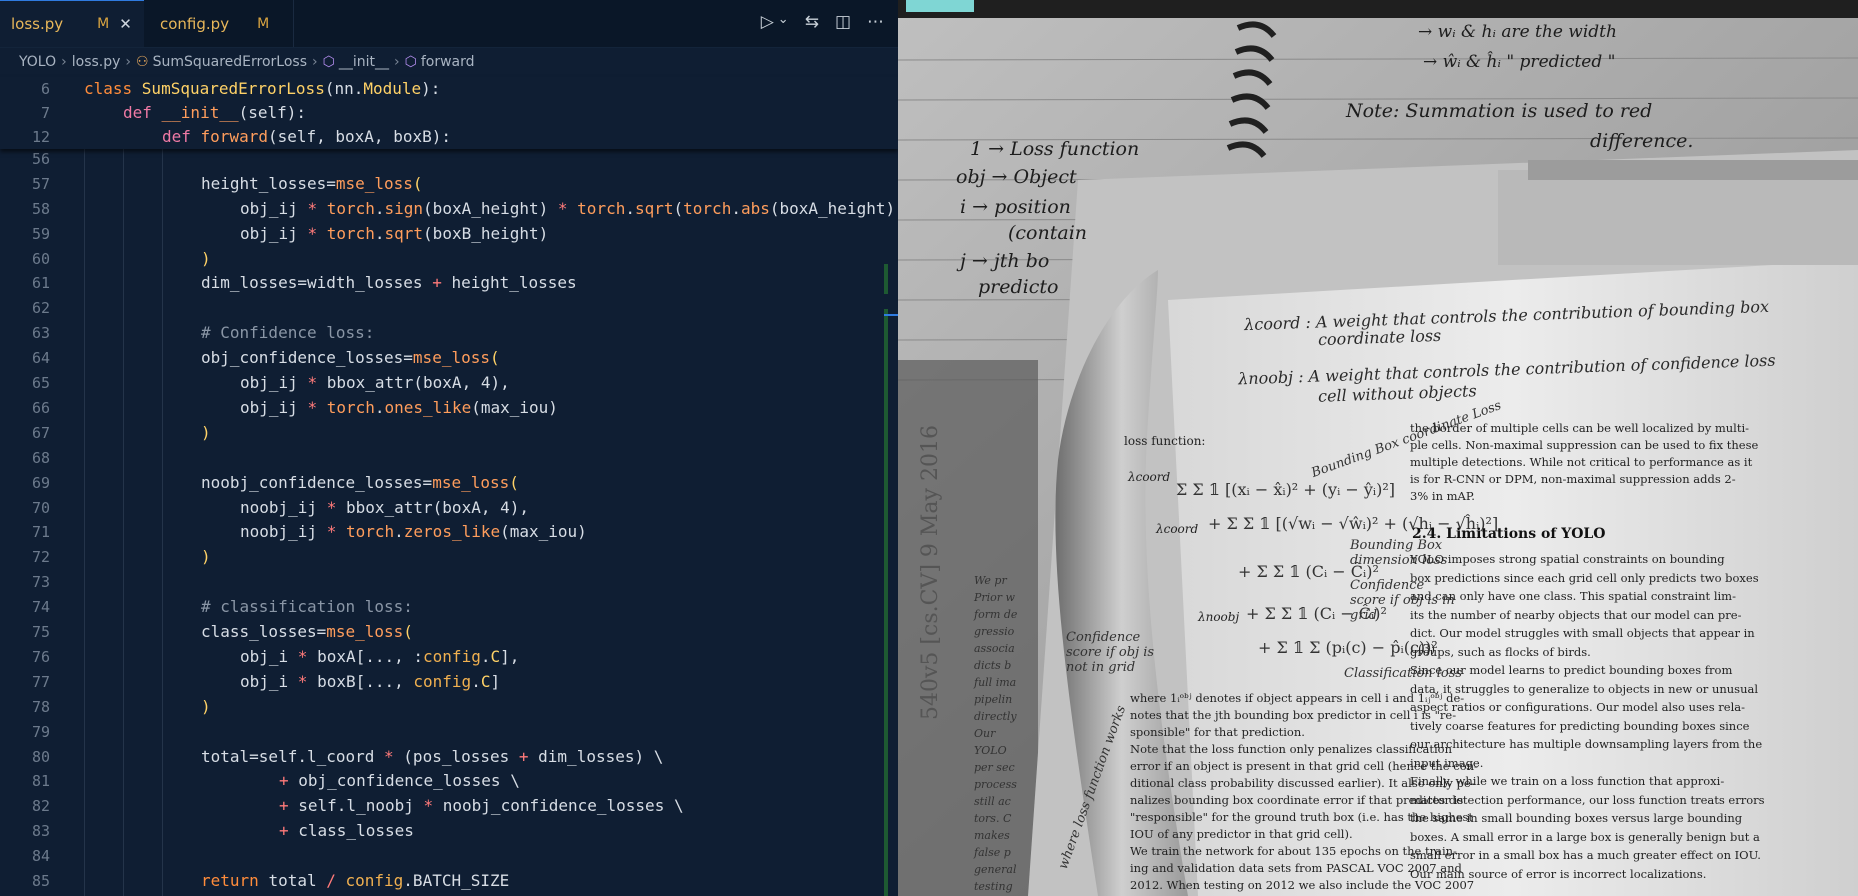  What do you see at coordinates (25, 781) in the screenshot?
I see `line-number: 81` at bounding box center [25, 781].